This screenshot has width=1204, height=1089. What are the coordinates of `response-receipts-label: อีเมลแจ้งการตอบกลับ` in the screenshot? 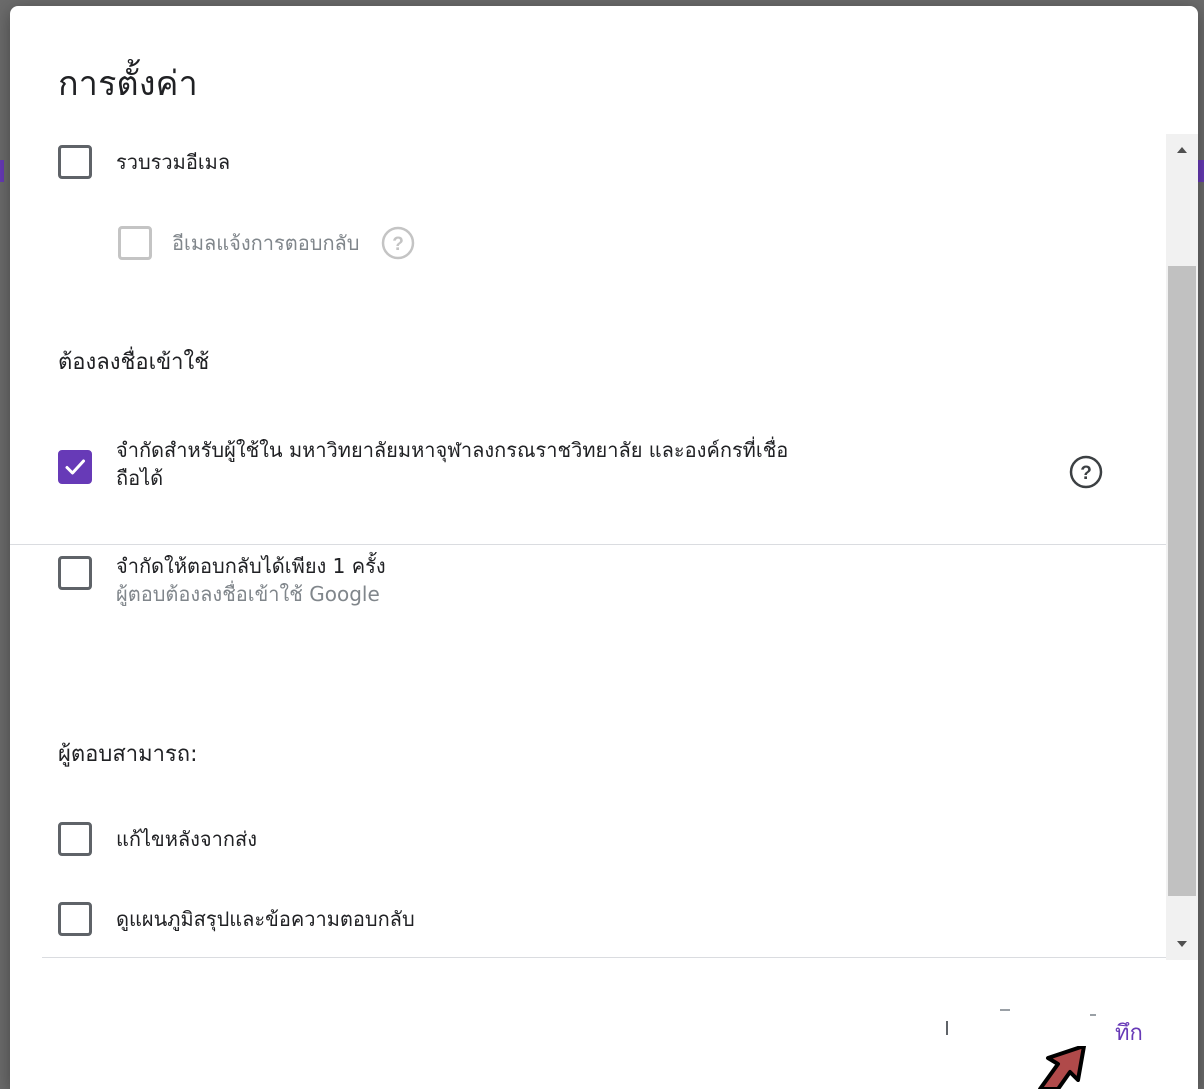 It's located at (266, 243).